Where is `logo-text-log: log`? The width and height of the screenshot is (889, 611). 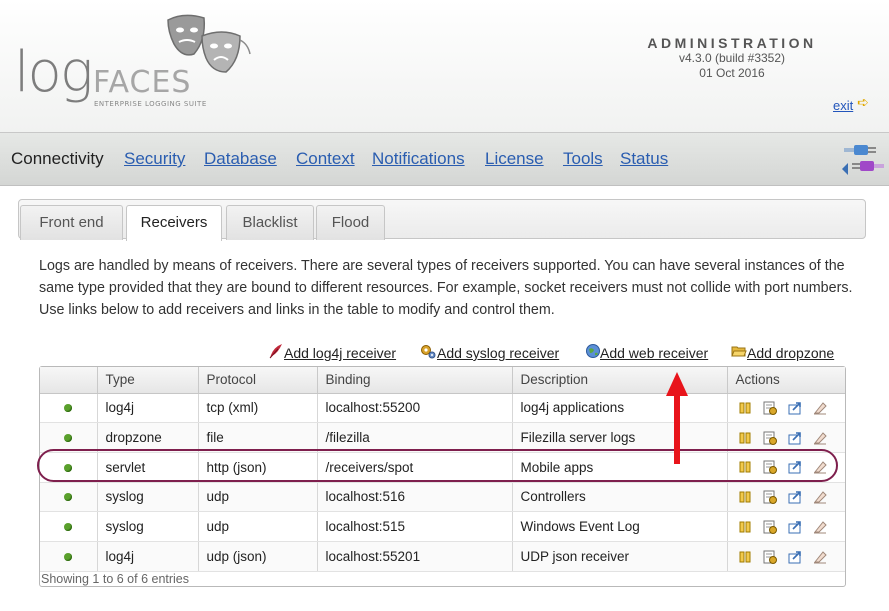
logo-text-log: log is located at coordinates (53, 72).